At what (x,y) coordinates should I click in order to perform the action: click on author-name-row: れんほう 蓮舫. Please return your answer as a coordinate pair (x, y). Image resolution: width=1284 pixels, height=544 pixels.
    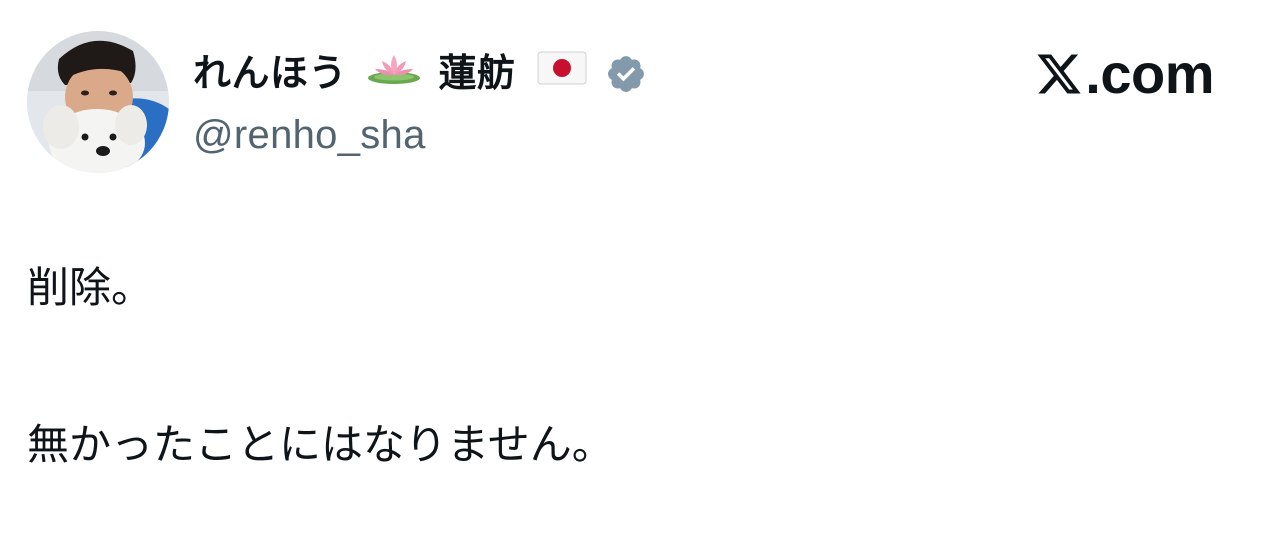
    Looking at the image, I should click on (420, 74).